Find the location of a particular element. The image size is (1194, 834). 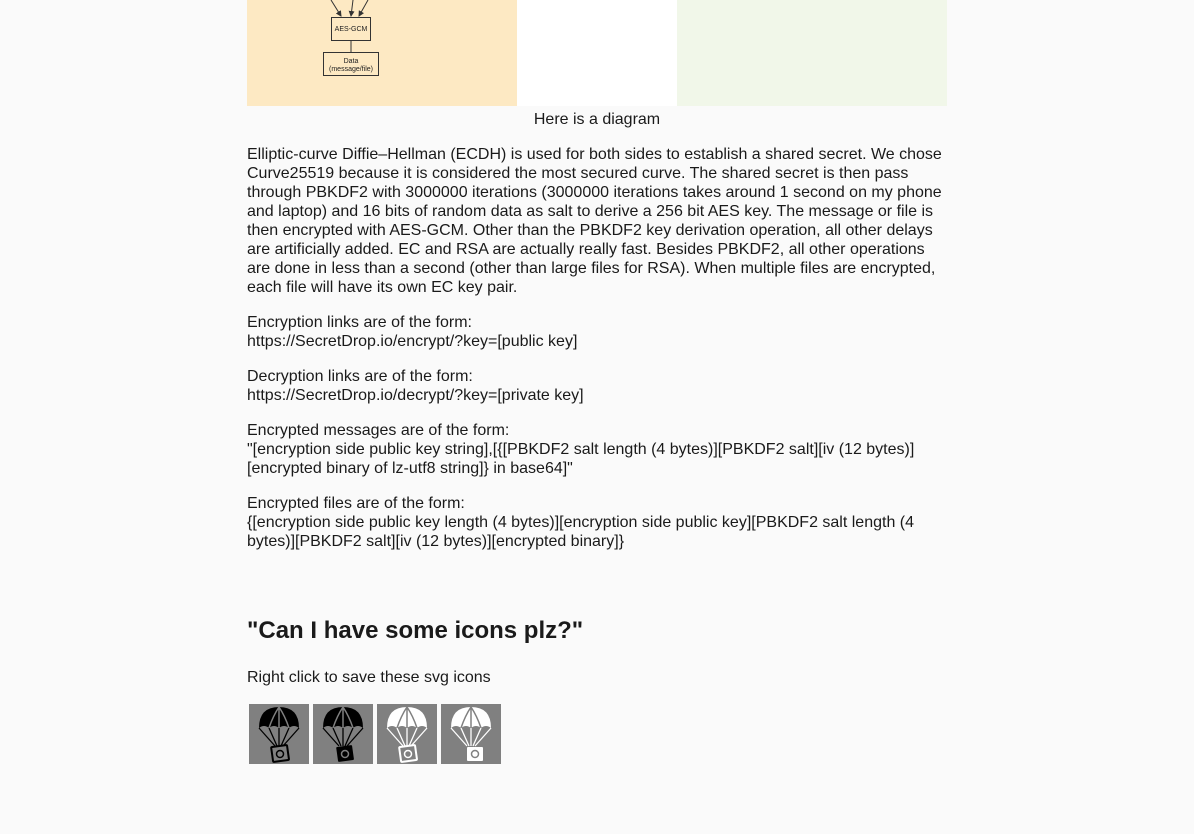

icon-gallery is located at coordinates (598, 734).